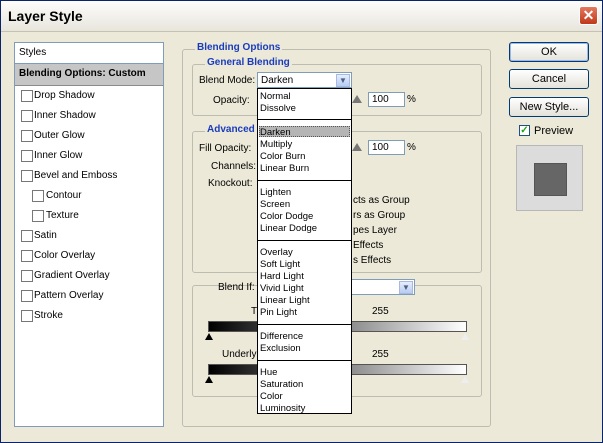 This screenshot has width=603, height=443. I want to click on underlying-black-slider, so click(209, 379).